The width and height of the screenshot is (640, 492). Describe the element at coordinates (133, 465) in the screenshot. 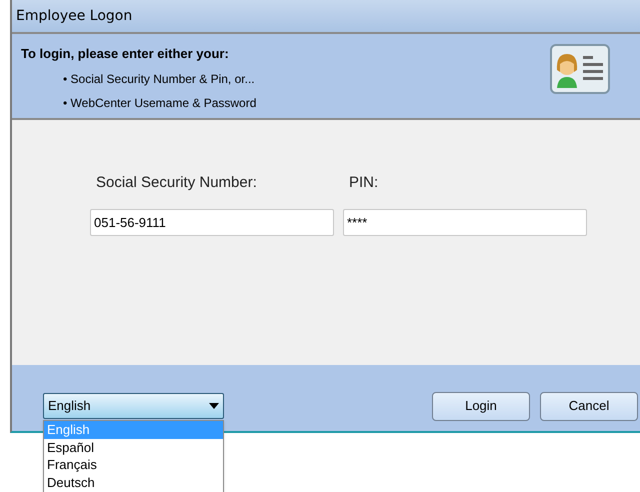

I see `language-option: Français` at that location.